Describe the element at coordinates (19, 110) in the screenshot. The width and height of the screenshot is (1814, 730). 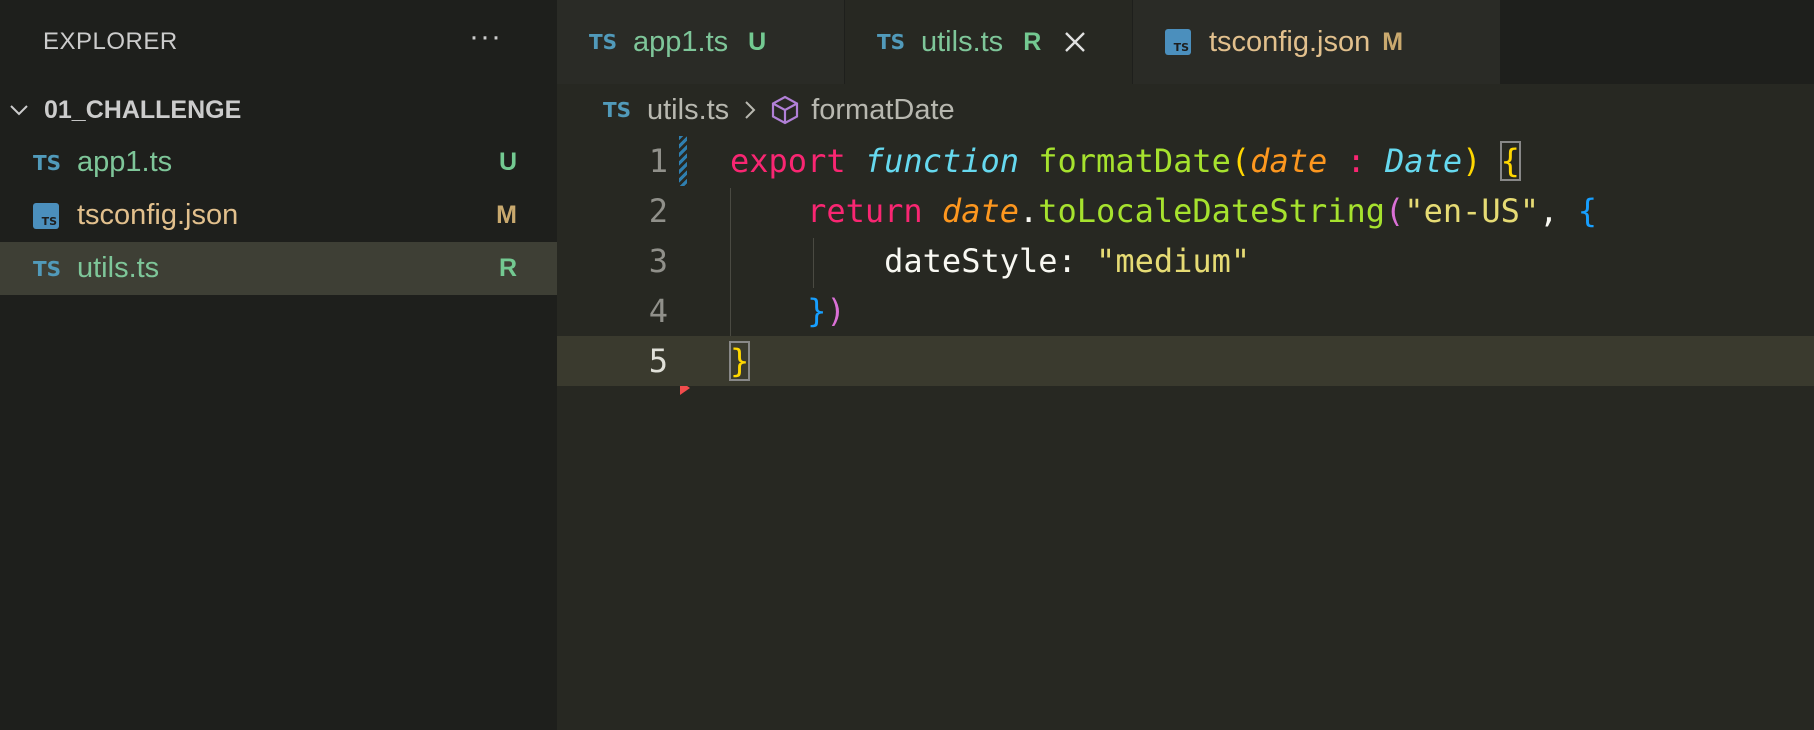
I see `chevron-down-icon` at that location.